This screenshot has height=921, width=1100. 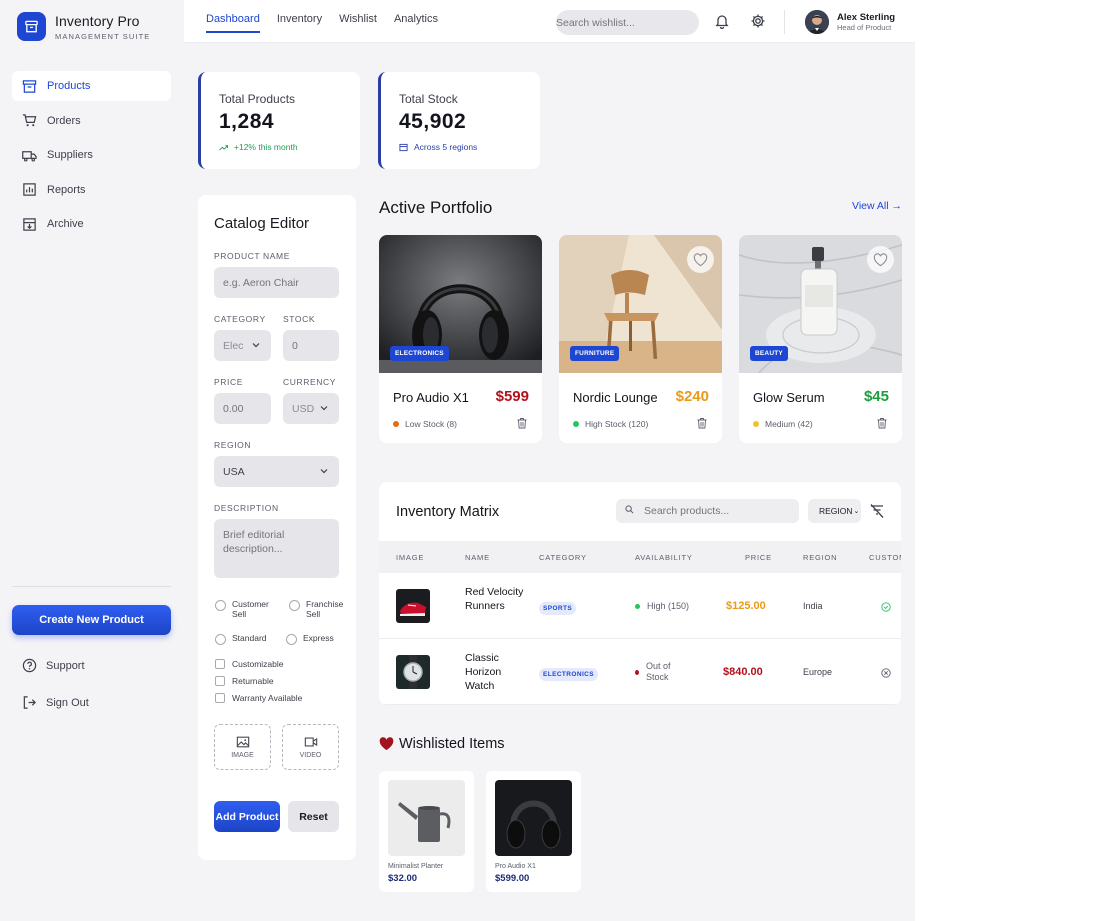 I want to click on radio-express: Express, so click(x=310, y=639).